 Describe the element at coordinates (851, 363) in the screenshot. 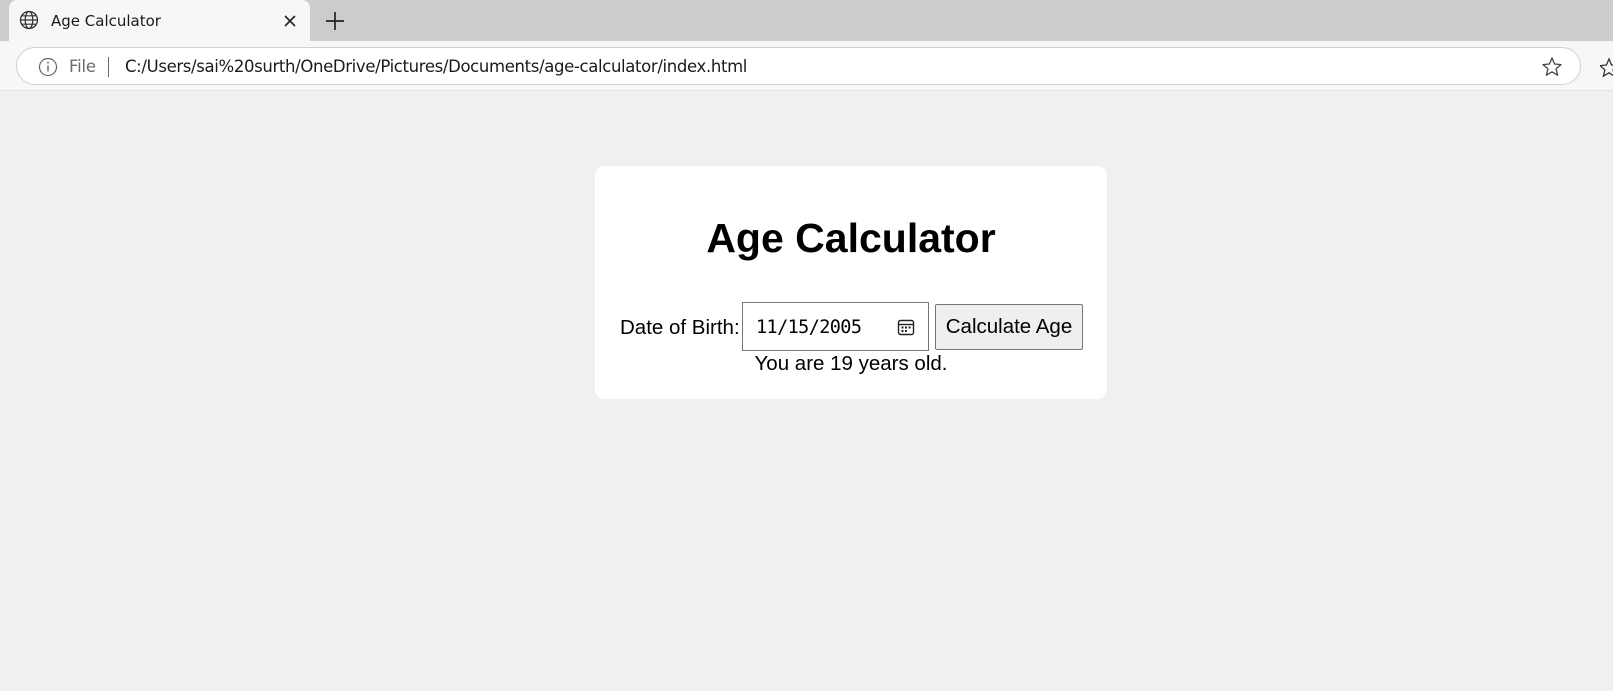

I see `age-result: You are 19 years old.` at that location.